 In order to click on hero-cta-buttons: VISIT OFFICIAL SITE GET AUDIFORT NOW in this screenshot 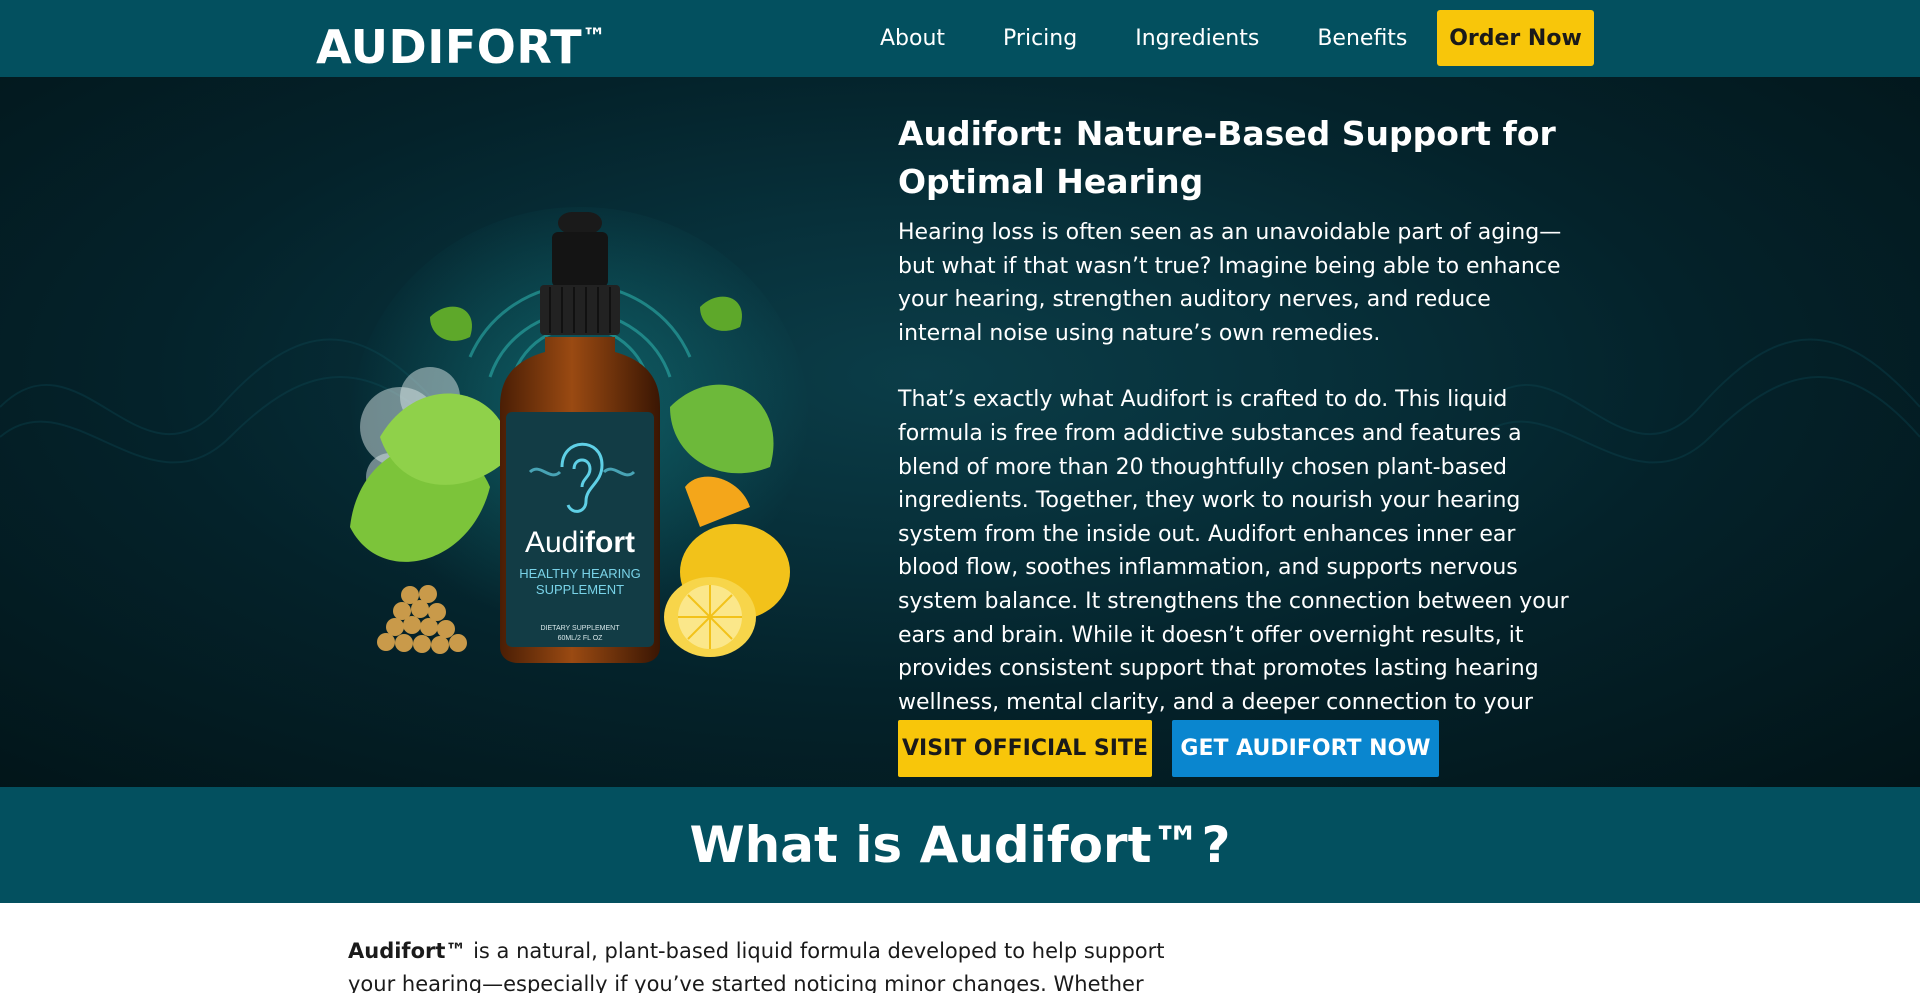, I will do `click(1168, 748)`.